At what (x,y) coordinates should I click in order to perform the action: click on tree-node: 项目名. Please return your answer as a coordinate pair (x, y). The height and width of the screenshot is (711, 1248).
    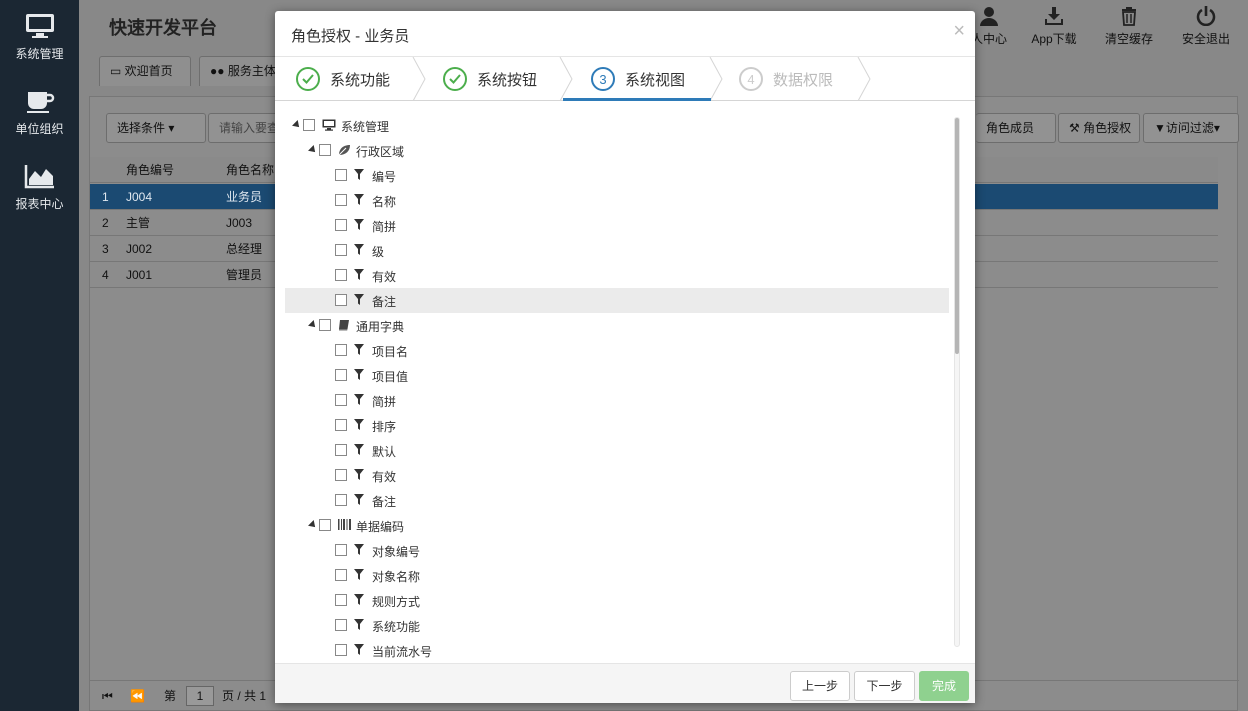
    Looking at the image, I should click on (617, 350).